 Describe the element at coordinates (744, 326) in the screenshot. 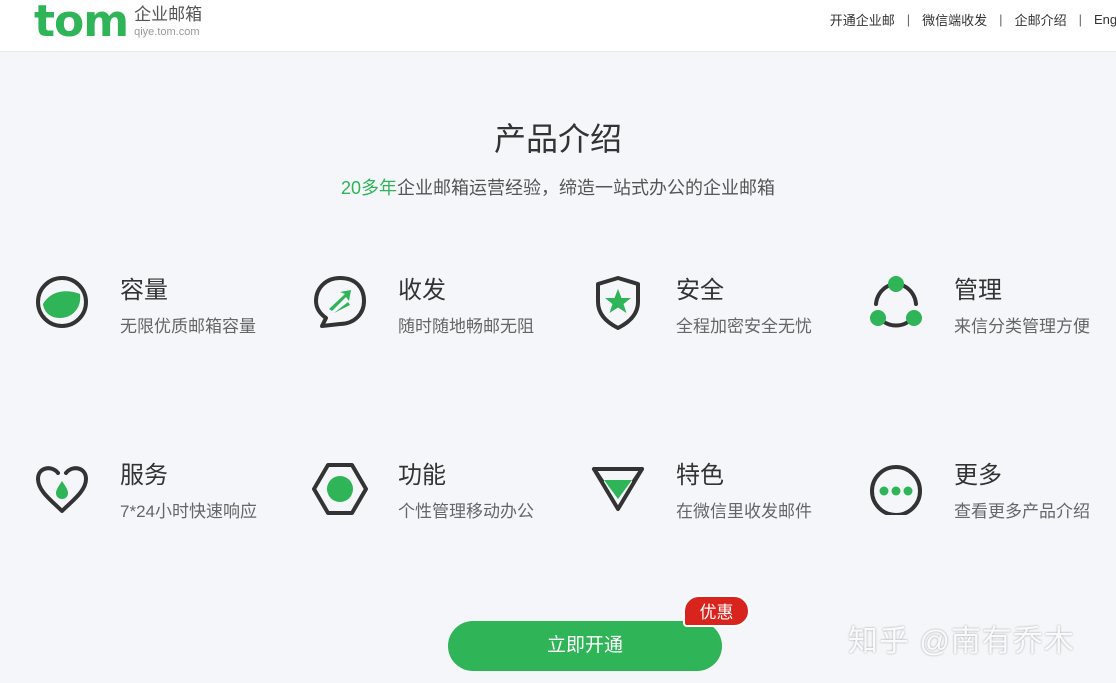

I see `feature-desc: 全程加密安全无忧` at that location.